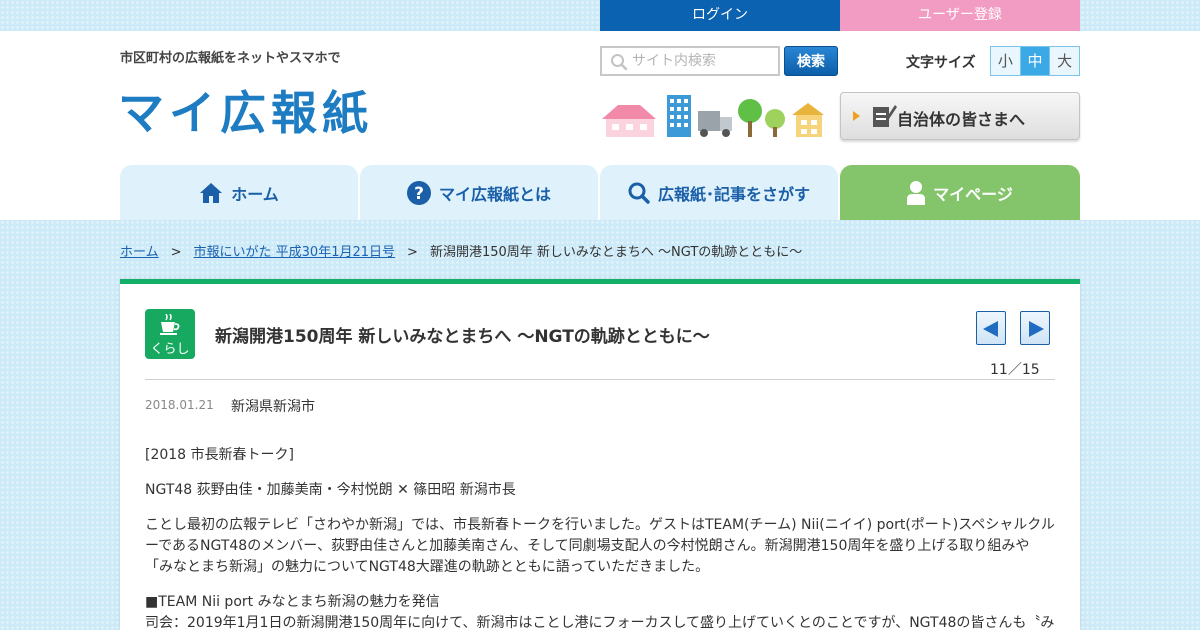 Image resolution: width=1200 pixels, height=630 pixels. I want to click on arrow-right-icon, so click(856, 116).